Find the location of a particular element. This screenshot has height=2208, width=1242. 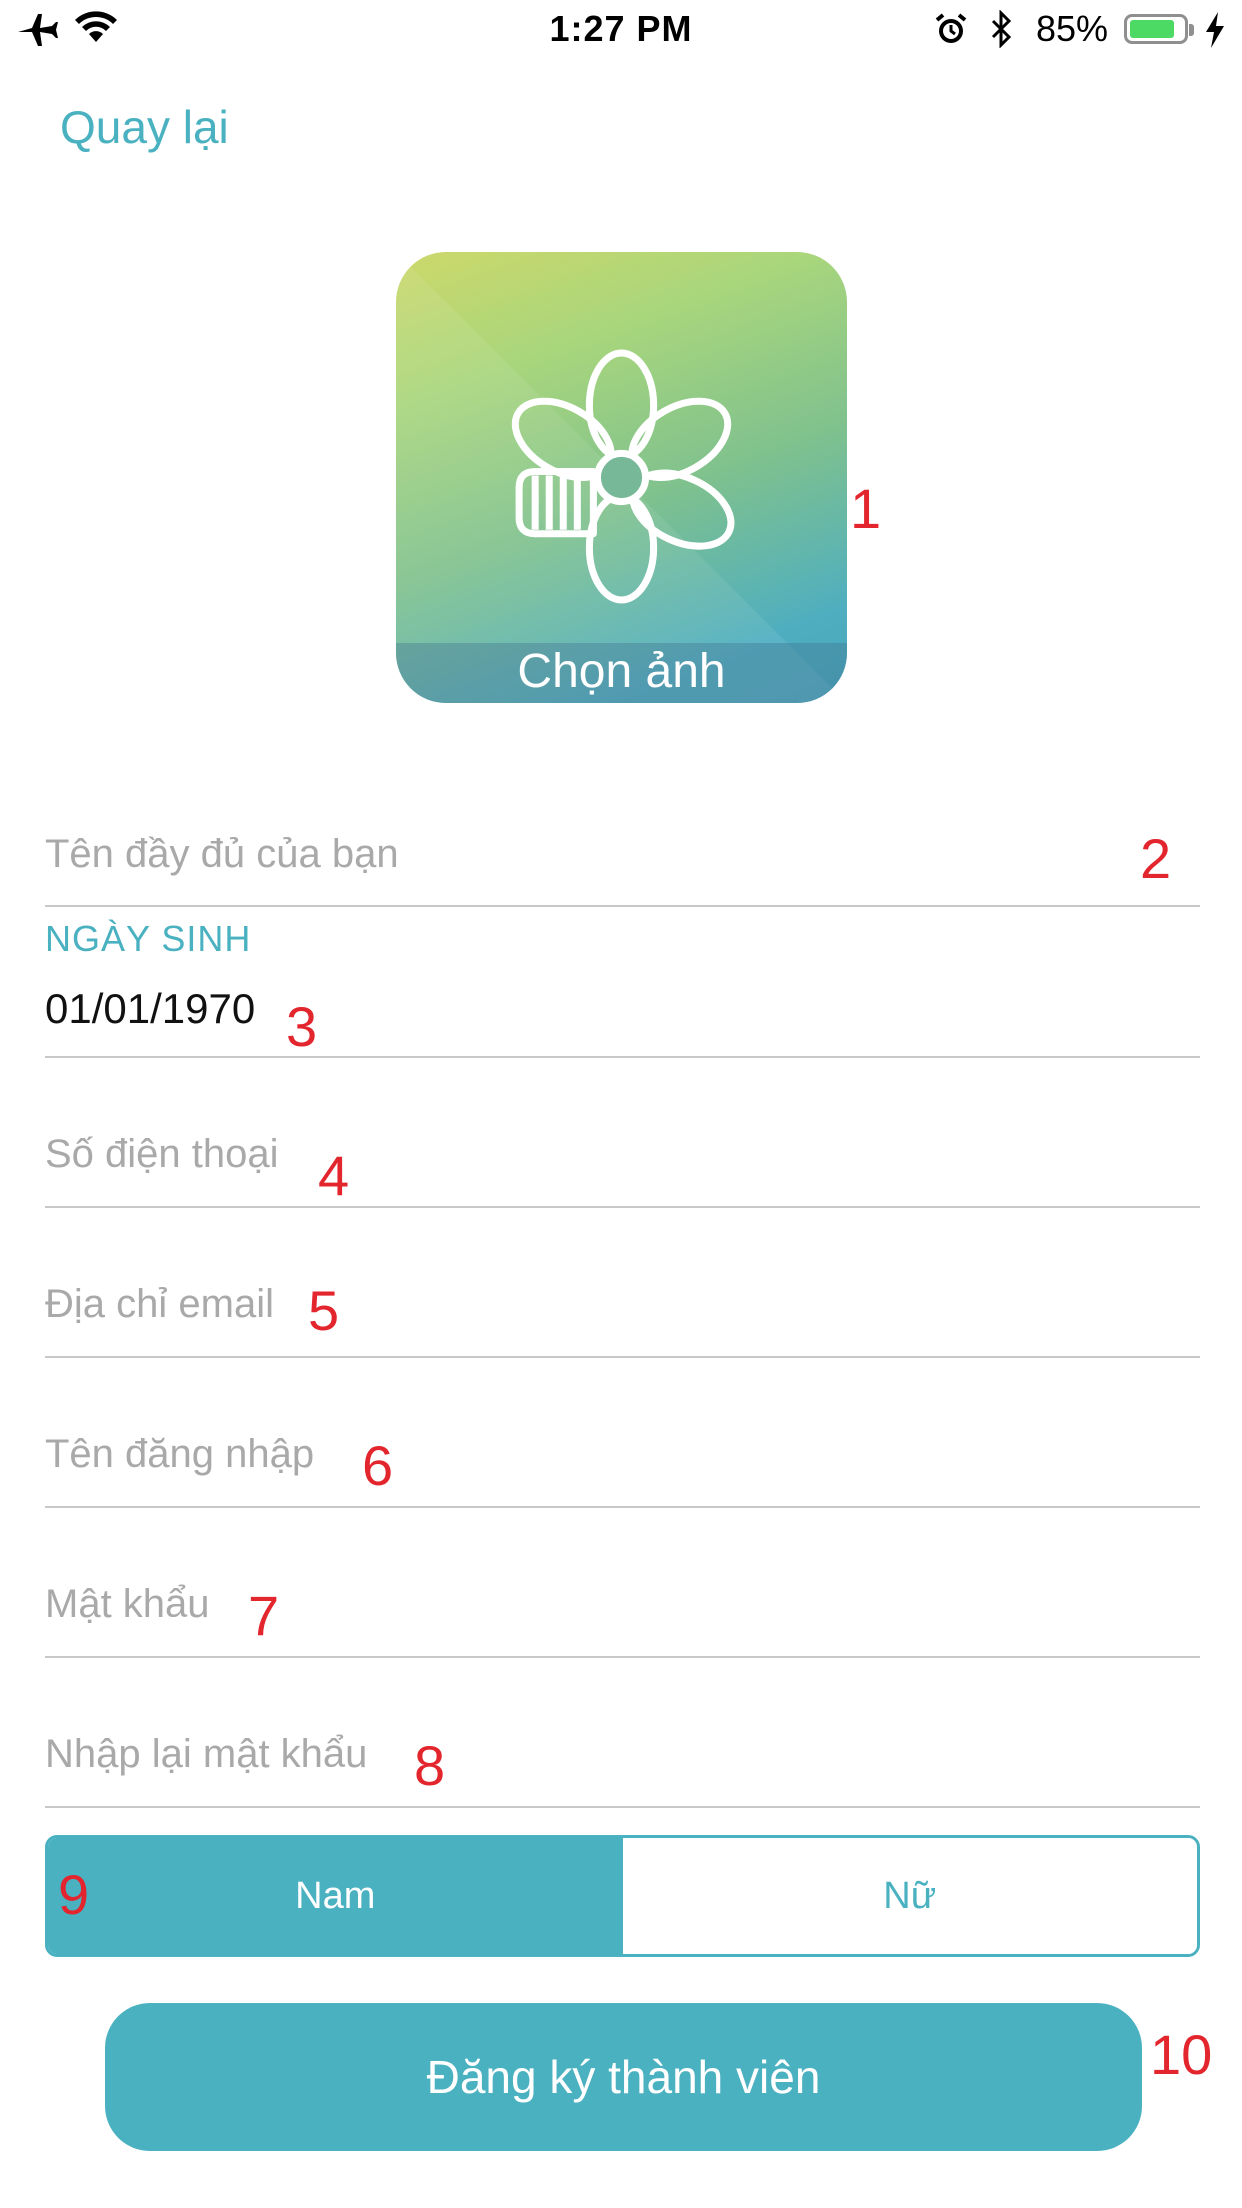

status-bar: 1:27 PM 85% is located at coordinates (621, 30).